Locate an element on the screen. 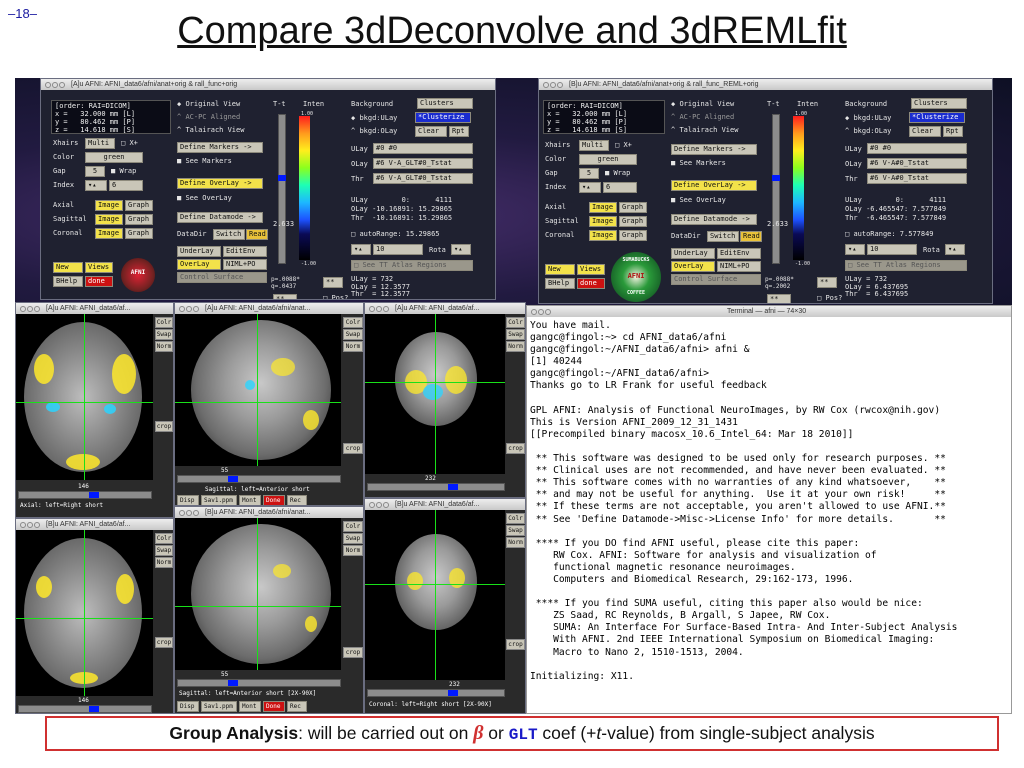 The image size is (1024, 768). clusters-button: Clusters is located at coordinates (445, 103).